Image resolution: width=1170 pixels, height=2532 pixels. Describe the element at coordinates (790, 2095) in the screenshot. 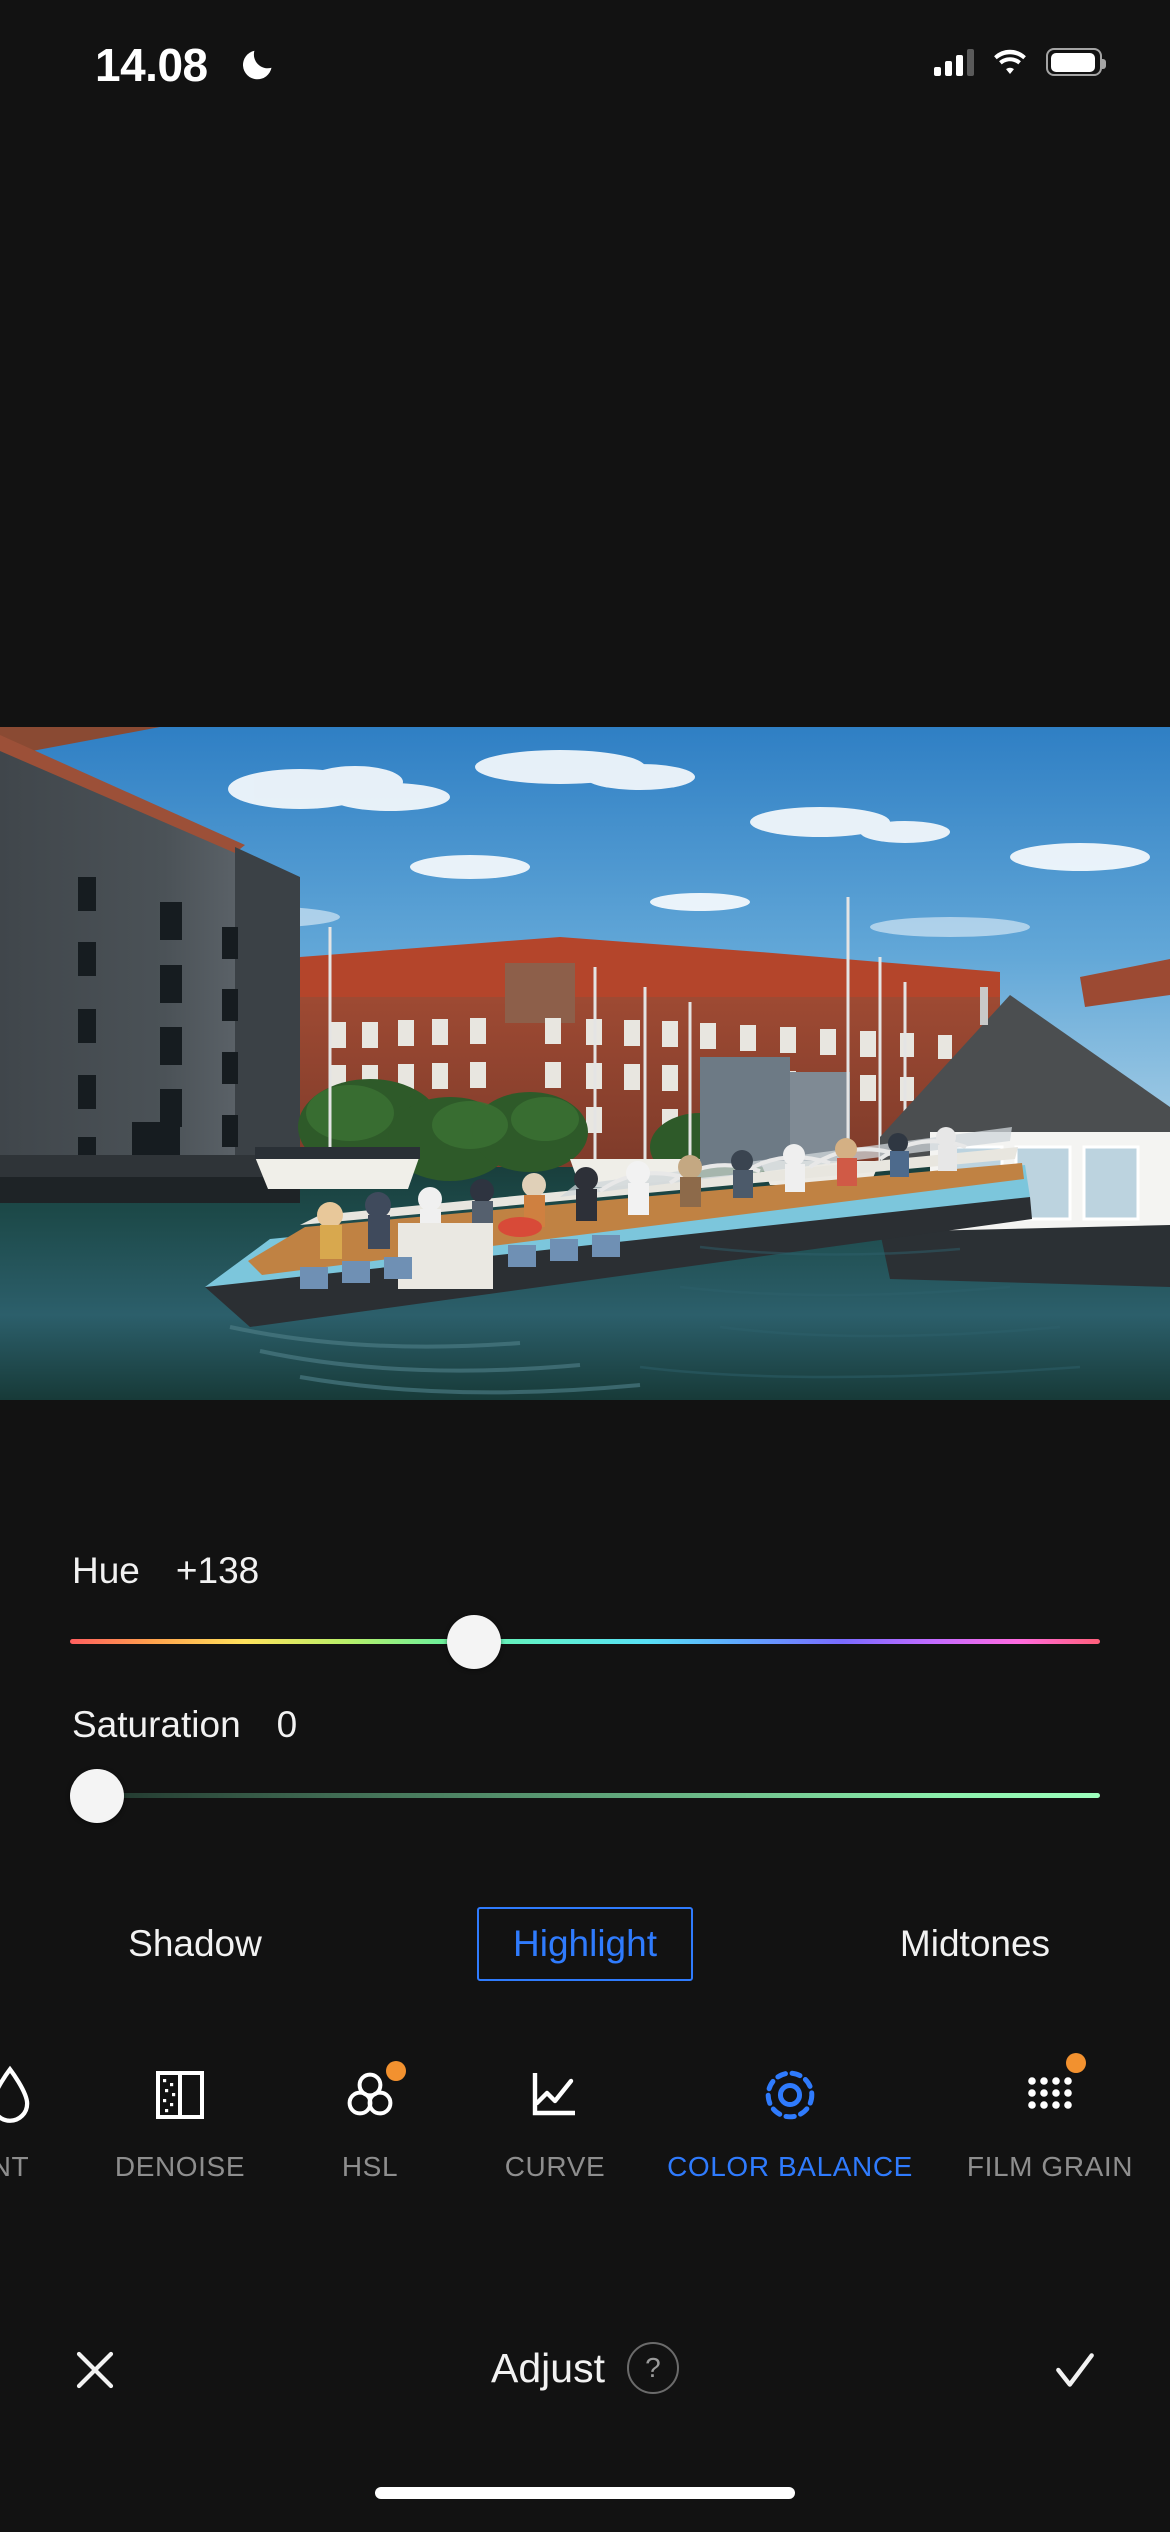

I see `color-balance-target-icon` at that location.